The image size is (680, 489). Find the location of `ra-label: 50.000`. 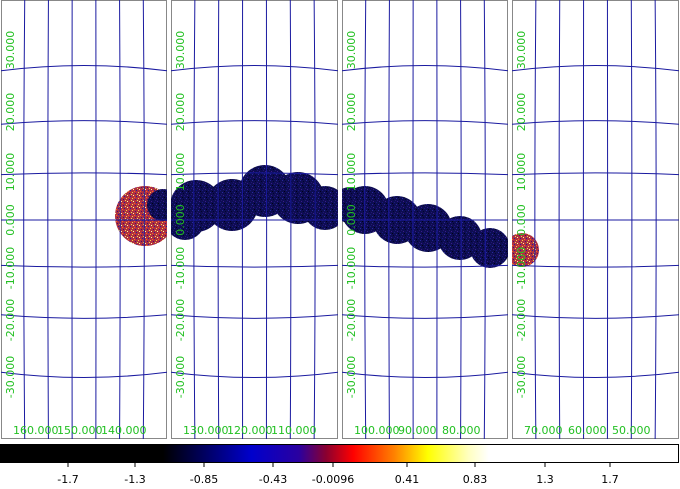

ra-label: 50.000 is located at coordinates (631, 430).